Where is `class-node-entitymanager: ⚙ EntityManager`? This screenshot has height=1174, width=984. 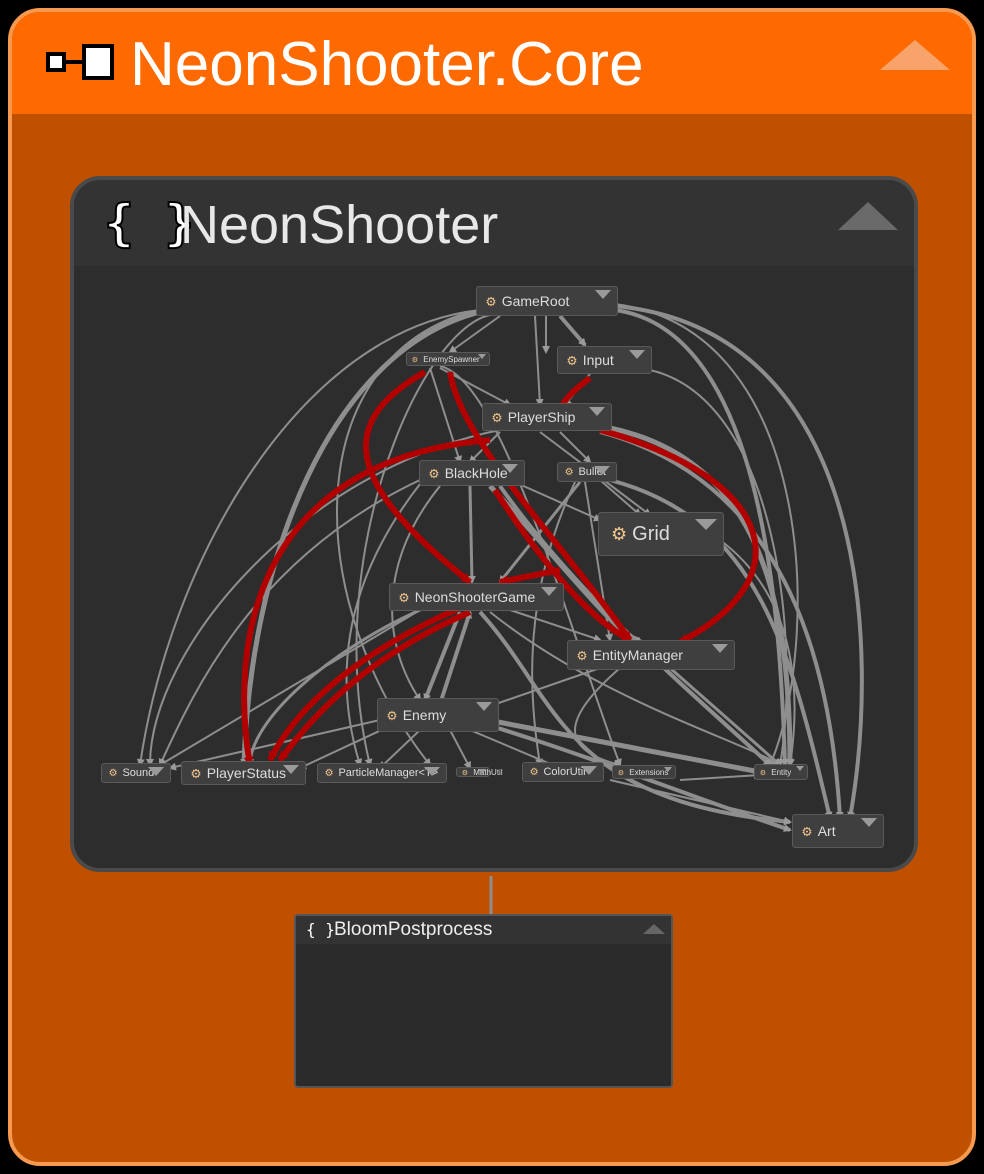
class-node-entitymanager: ⚙ EntityManager is located at coordinates (651, 655).